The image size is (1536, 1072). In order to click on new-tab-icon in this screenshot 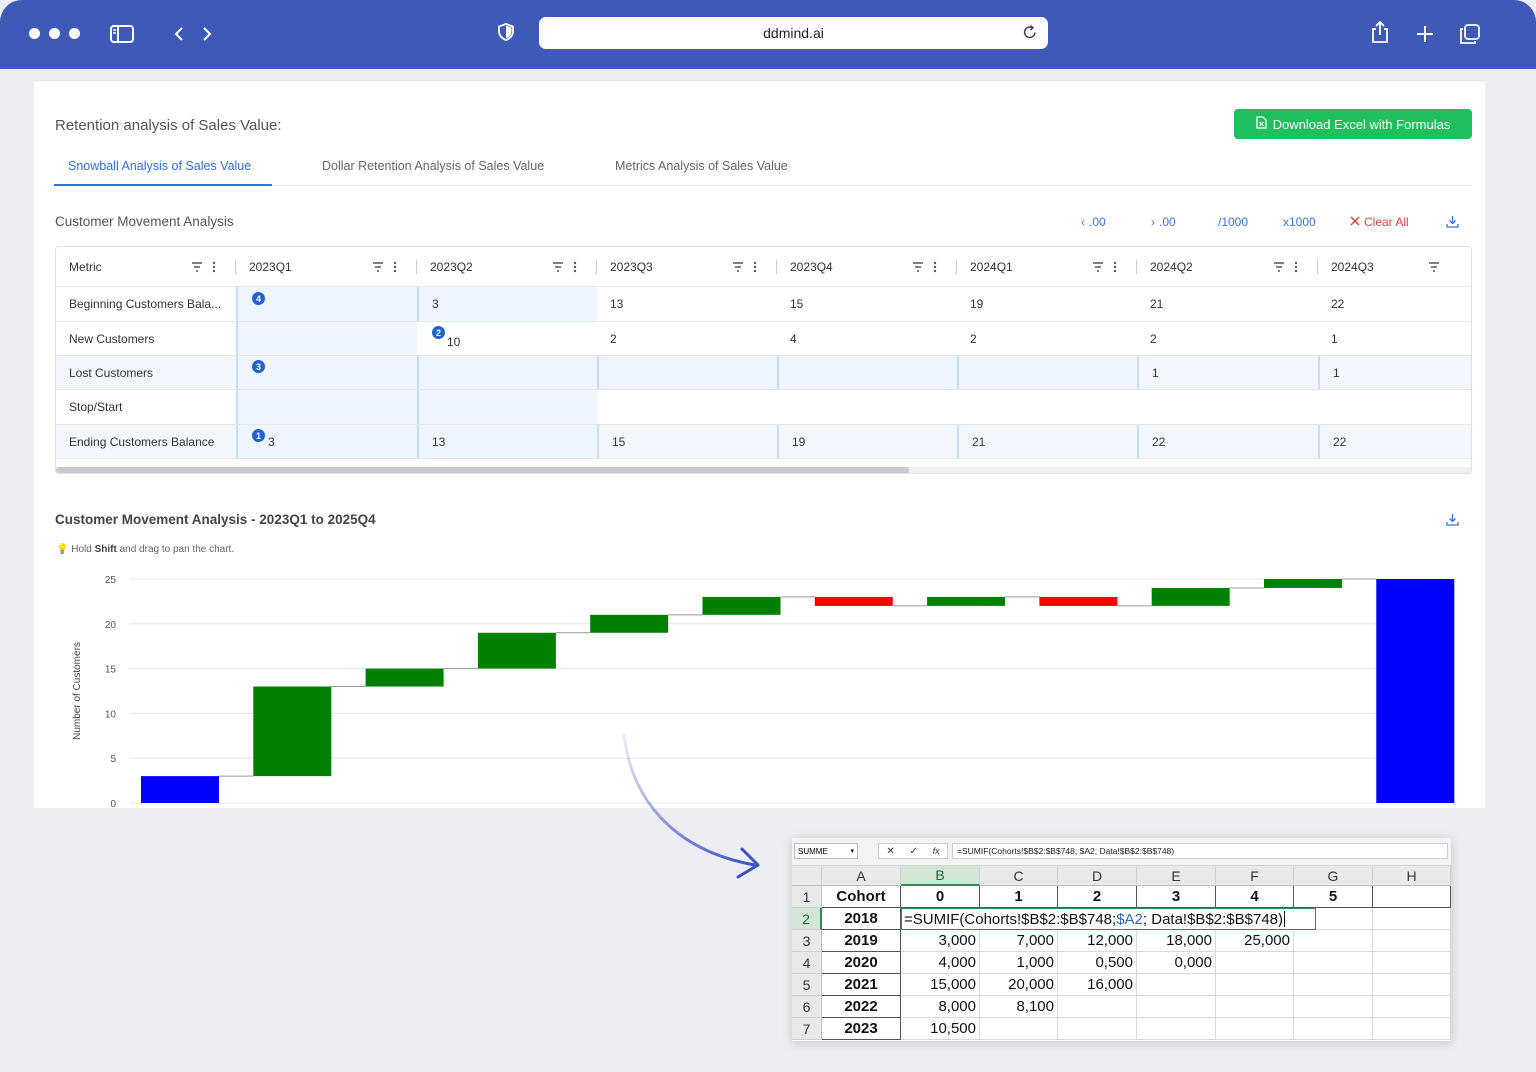, I will do `click(1425, 34)`.